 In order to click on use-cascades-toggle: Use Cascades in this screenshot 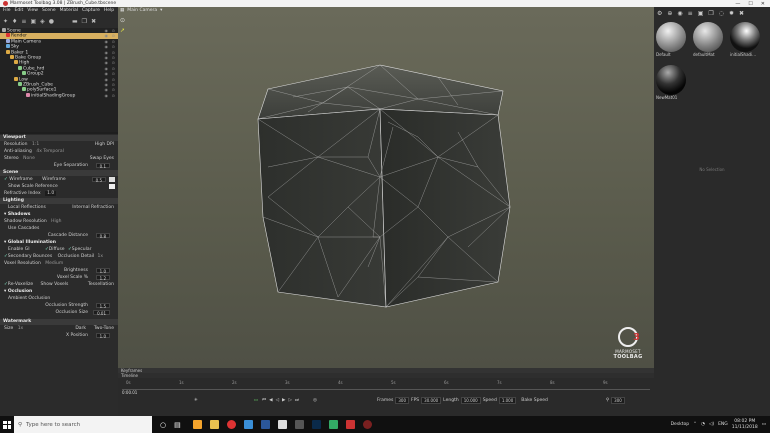, I will do `click(23, 228)`.